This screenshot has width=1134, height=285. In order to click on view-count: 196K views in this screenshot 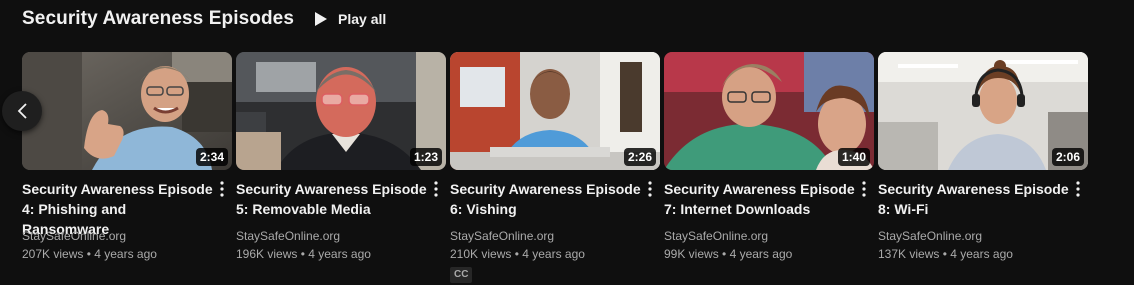, I will do `click(267, 254)`.